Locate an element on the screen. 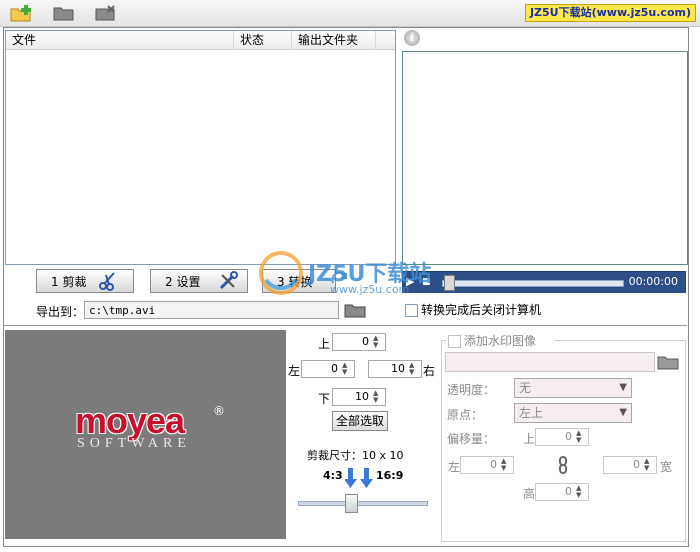 The image size is (700, 552). info-icon: i is located at coordinates (412, 38).